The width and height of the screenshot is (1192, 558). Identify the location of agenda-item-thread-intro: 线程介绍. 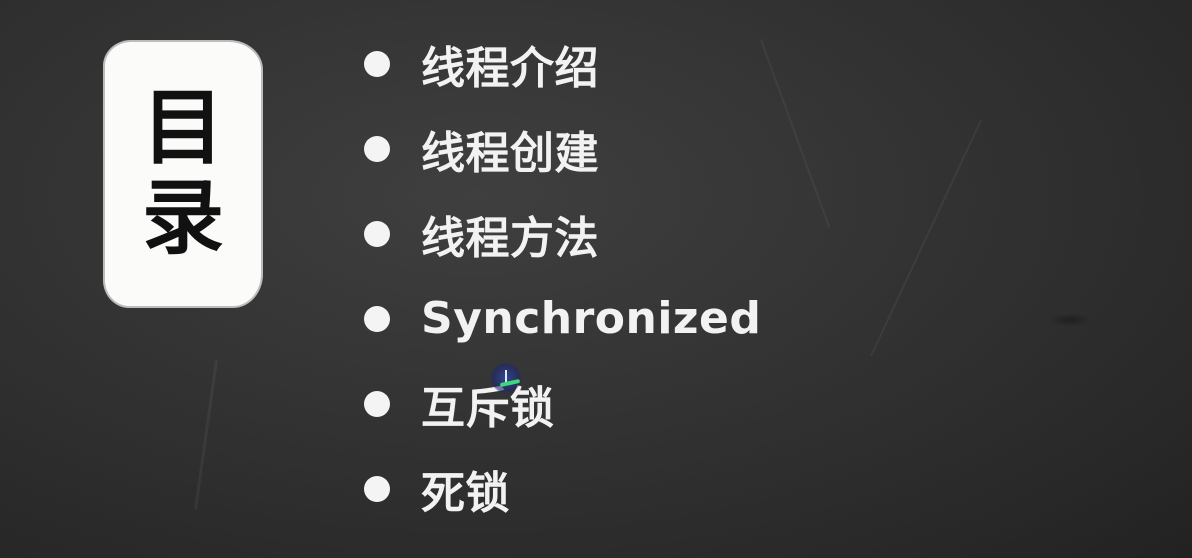
(562, 64).